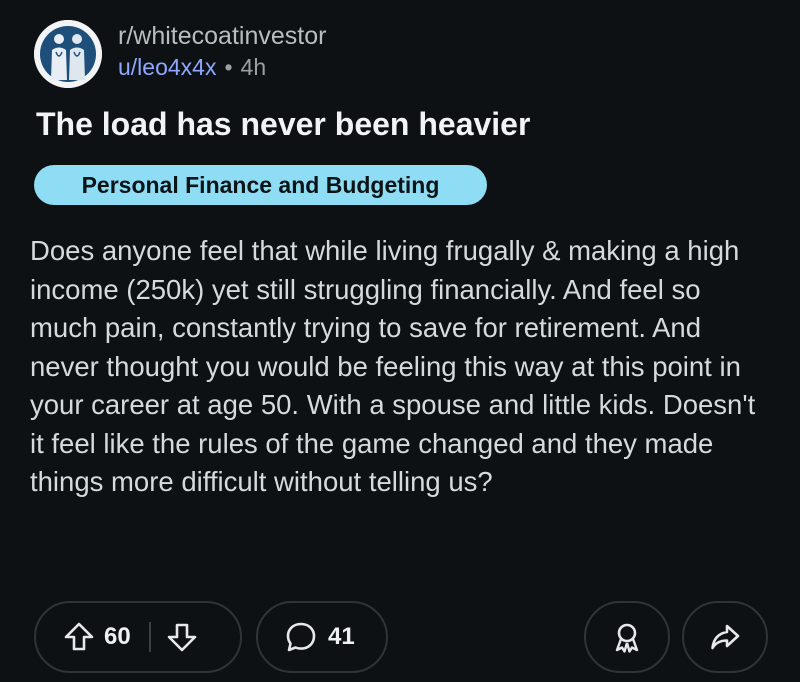  Describe the element at coordinates (322, 637) in the screenshot. I see `comments-button: 41` at that location.